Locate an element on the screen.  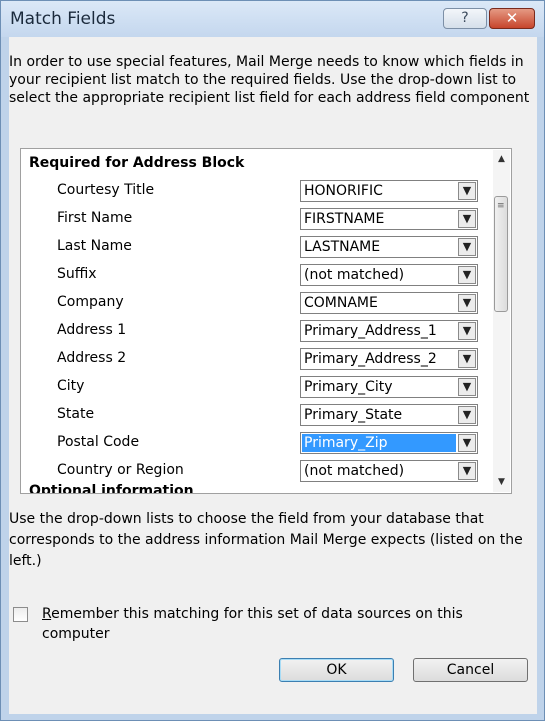
mapping-row-postal-code: Postal Code Primary_Zip ▼ is located at coordinates (257, 444).